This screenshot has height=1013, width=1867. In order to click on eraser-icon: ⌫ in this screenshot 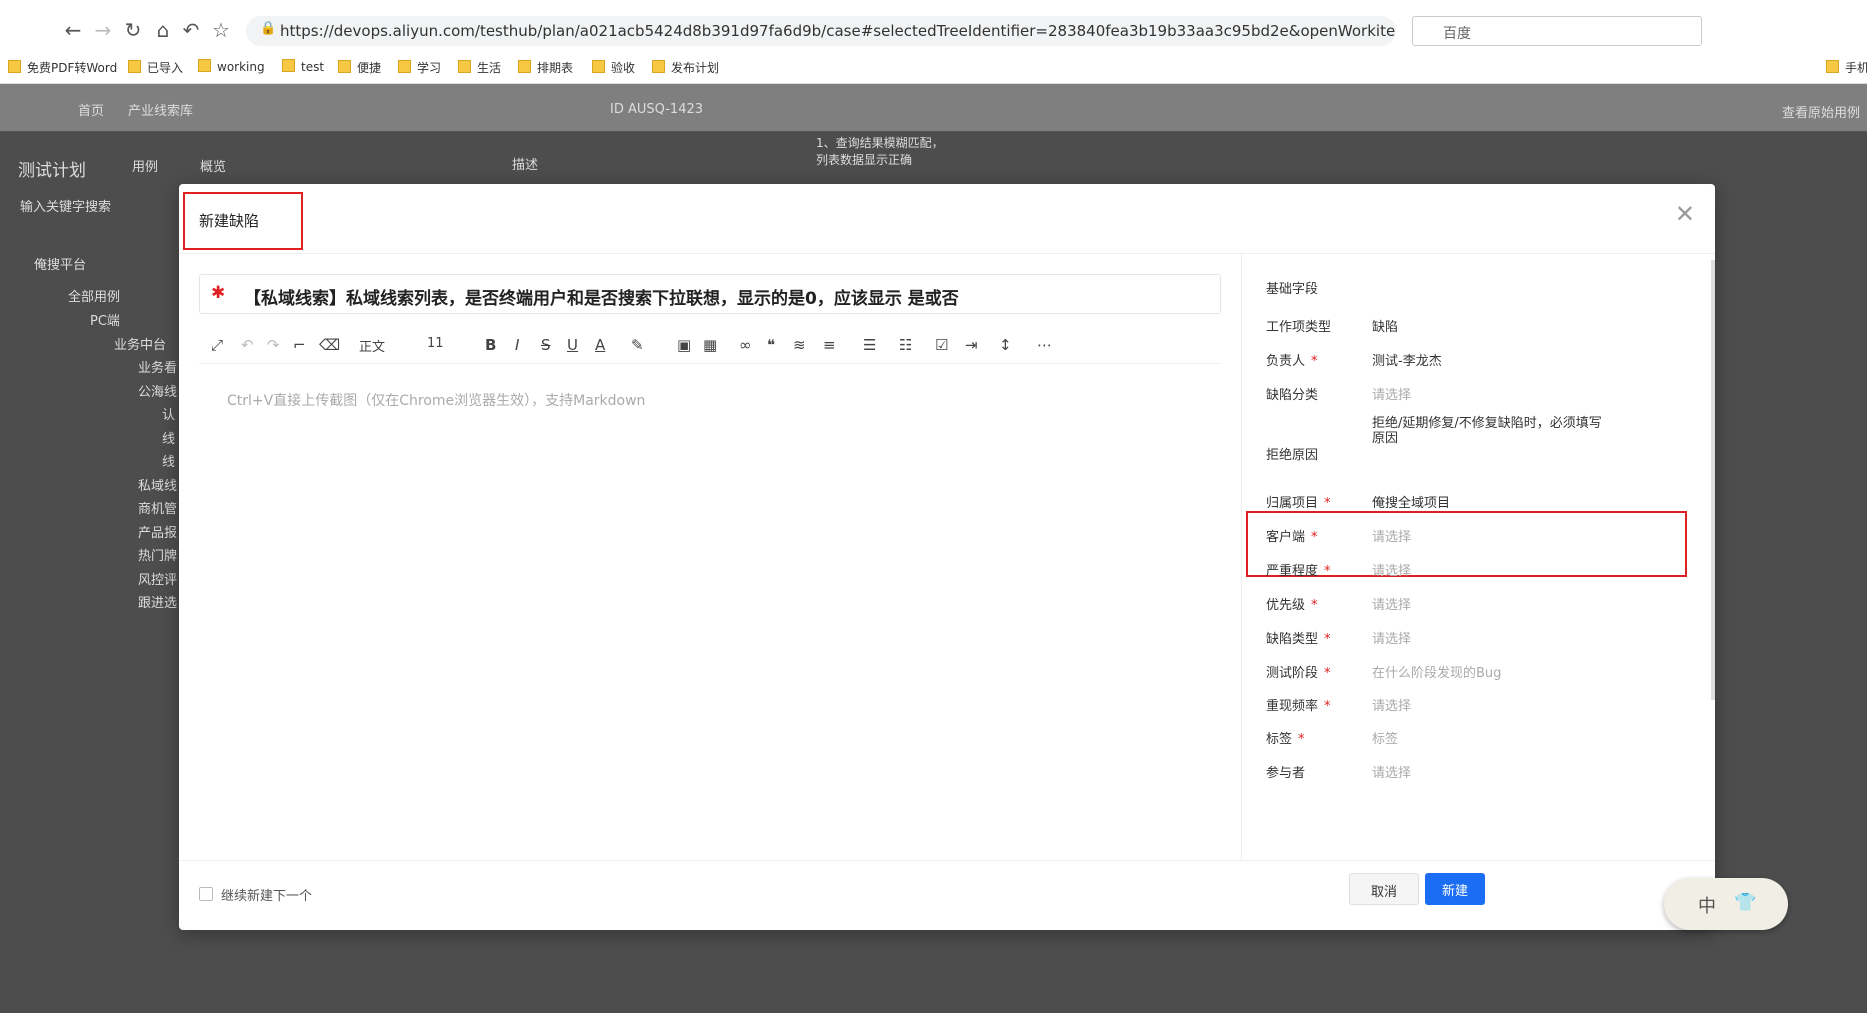, I will do `click(329, 345)`.